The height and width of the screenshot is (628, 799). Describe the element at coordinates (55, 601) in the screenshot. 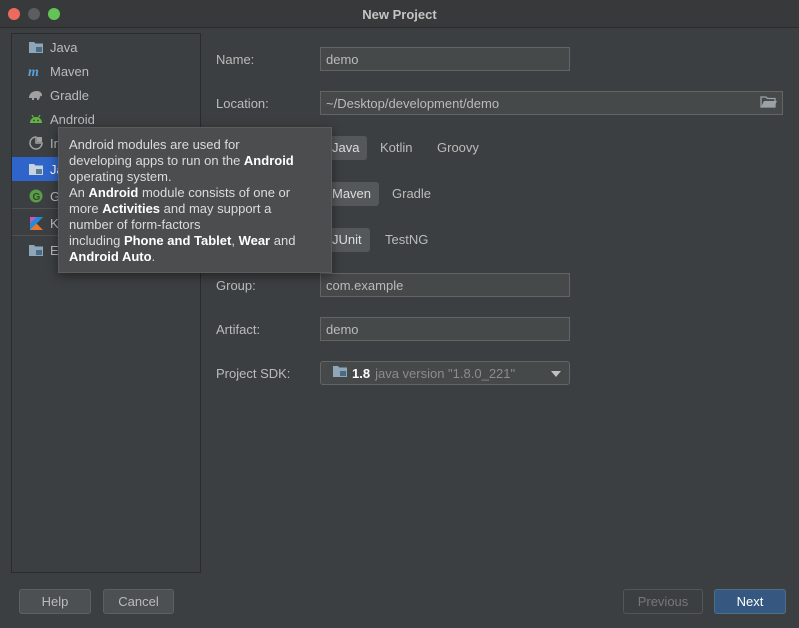

I see `help-button: Help` at that location.